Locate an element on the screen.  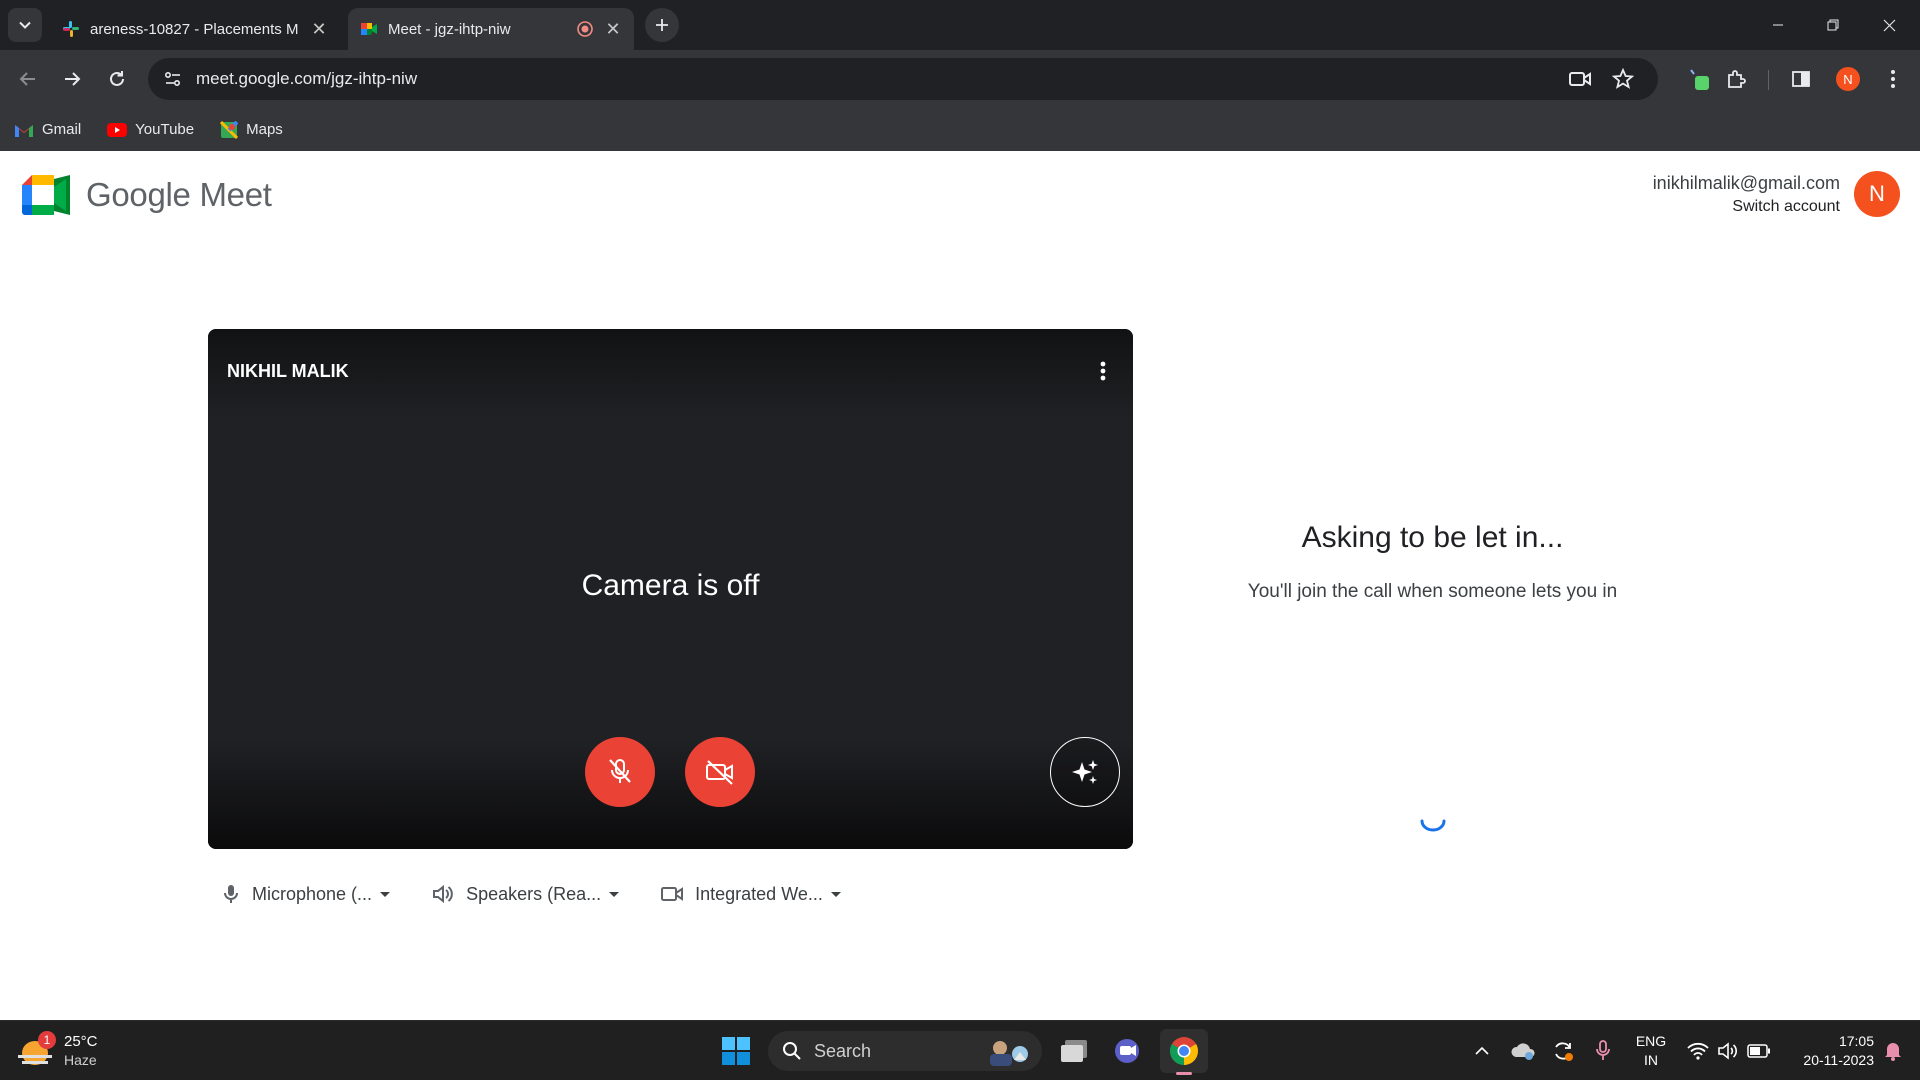
forward-button is located at coordinates (72, 79).